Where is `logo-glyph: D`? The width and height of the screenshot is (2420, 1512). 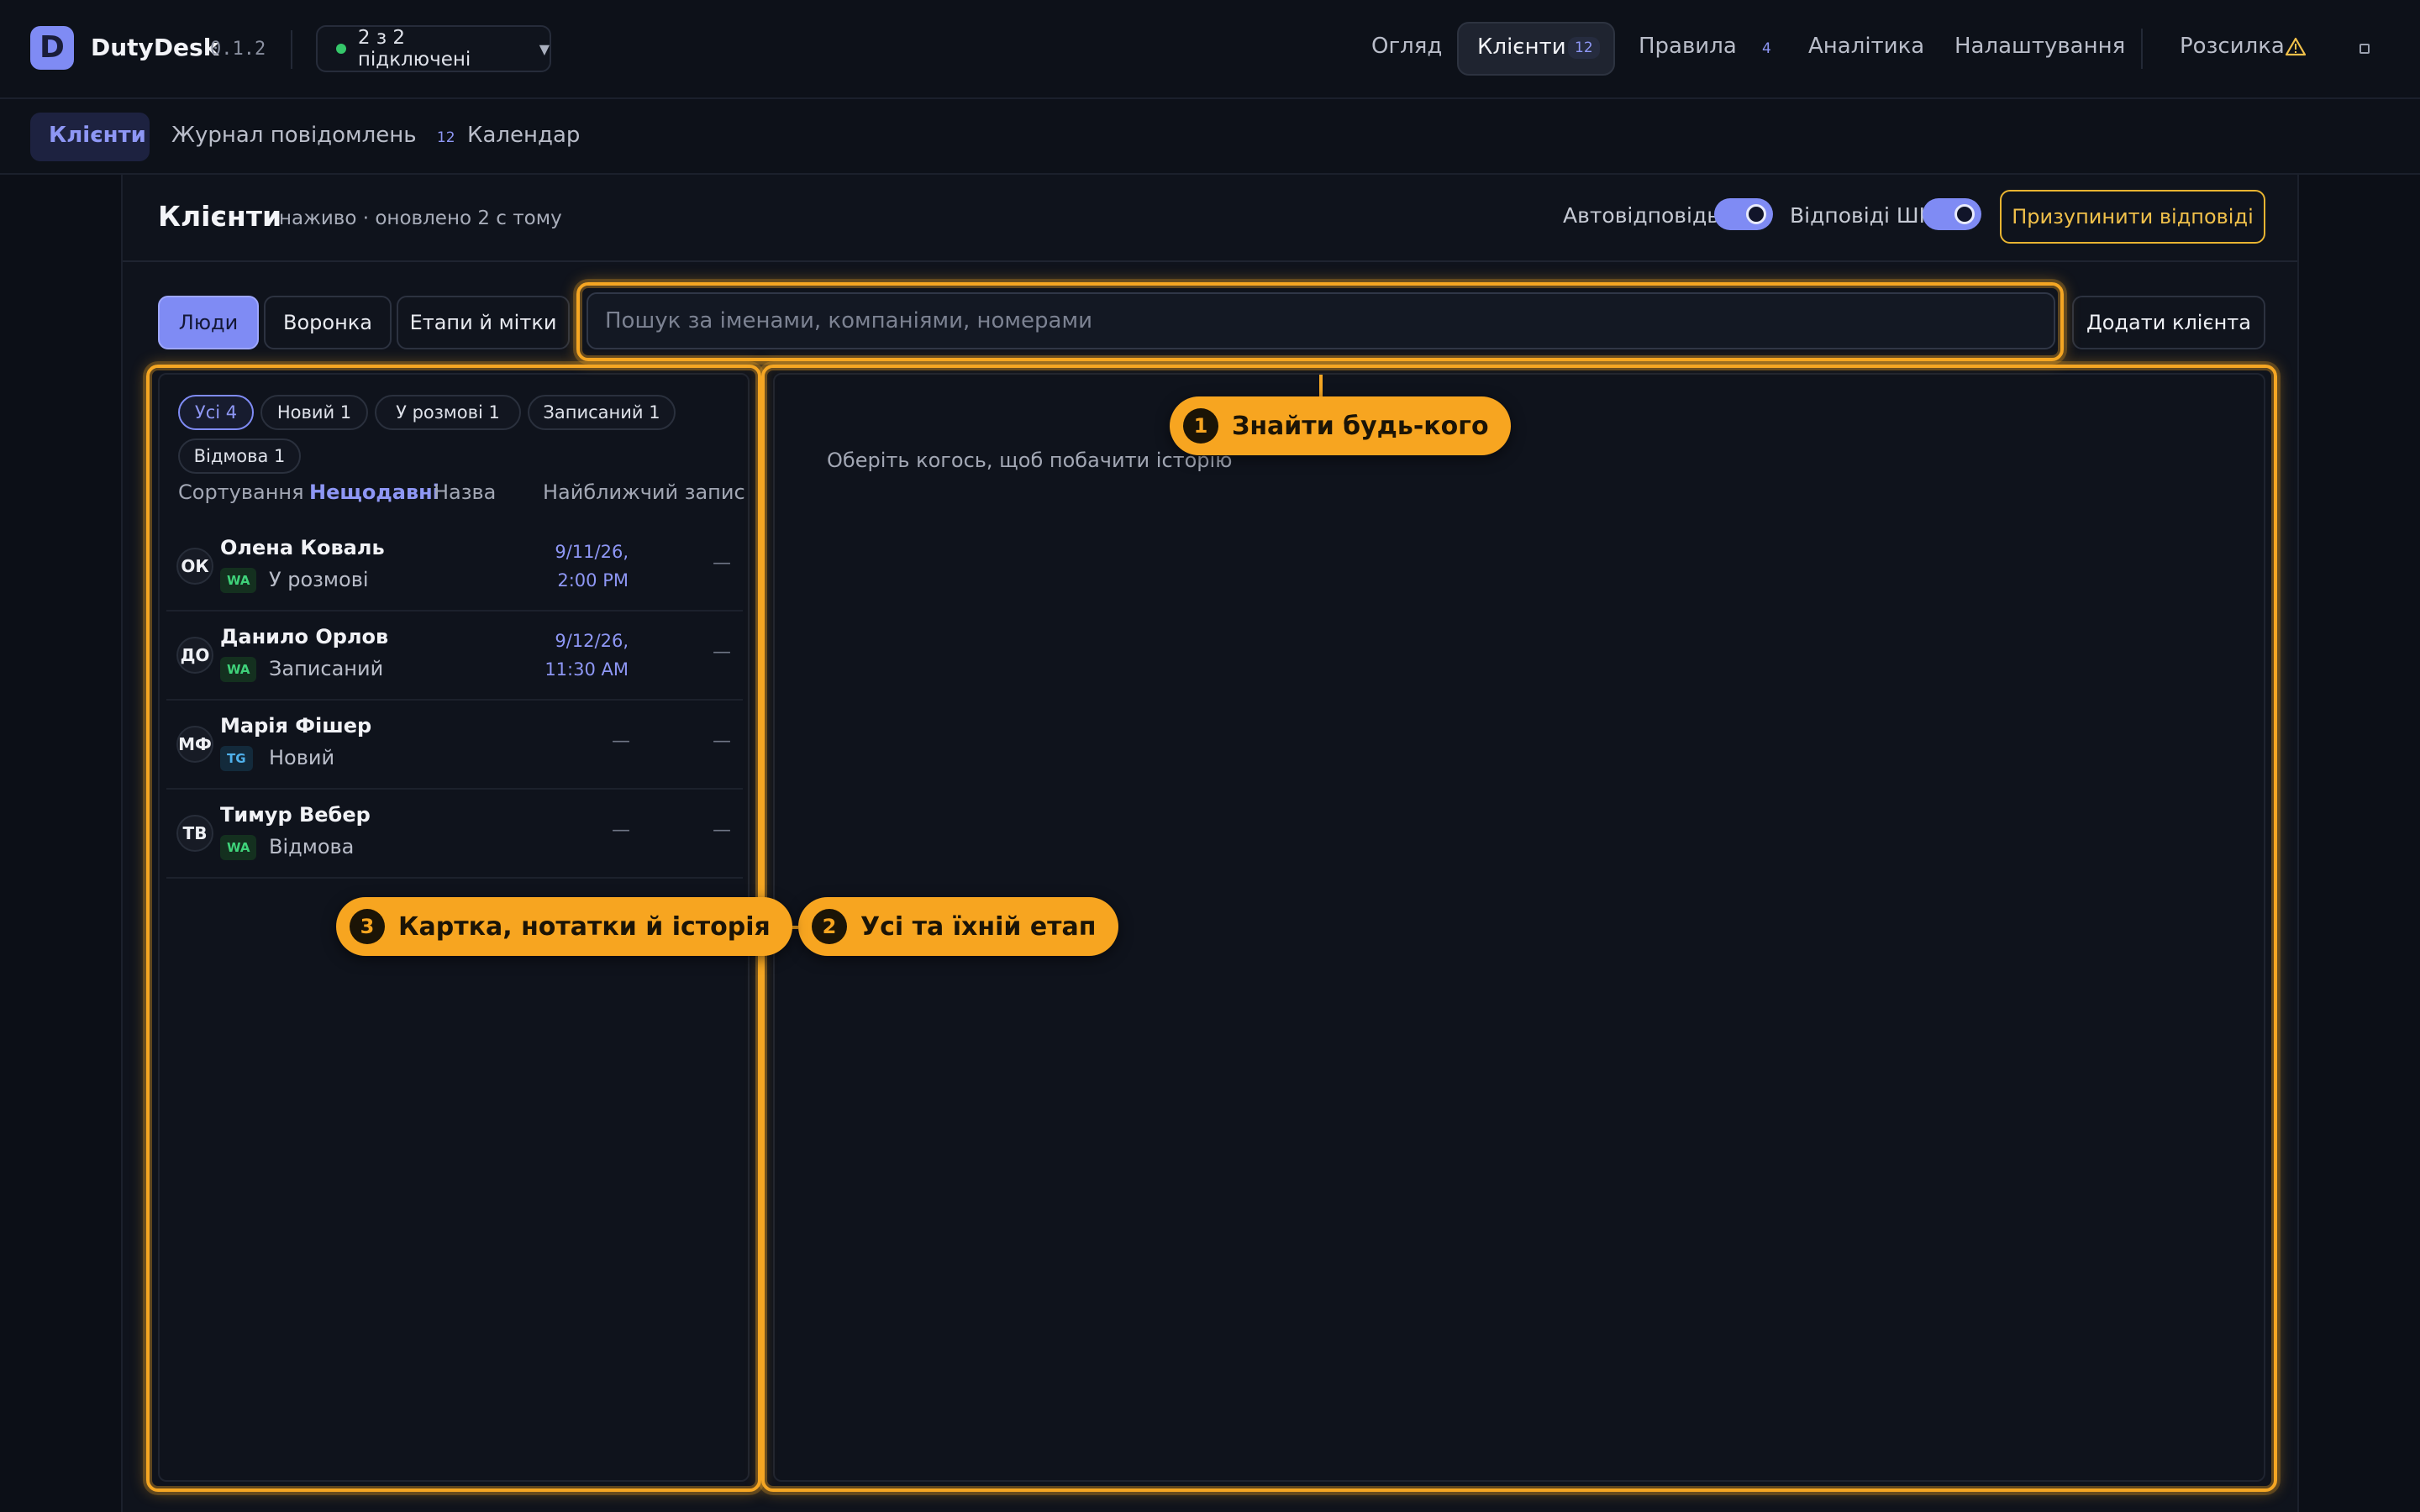
logo-glyph: D is located at coordinates (52, 47).